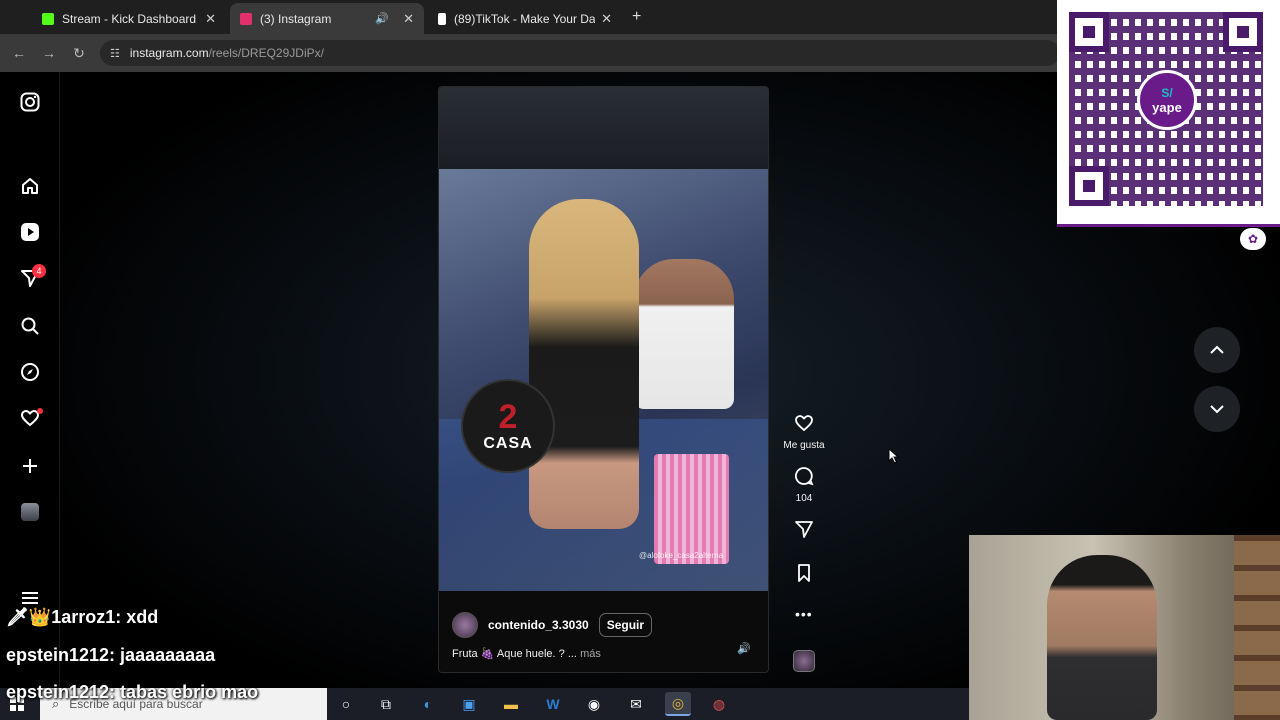 The width and height of the screenshot is (1280, 720). I want to click on obs-icon: ◉, so click(594, 704).